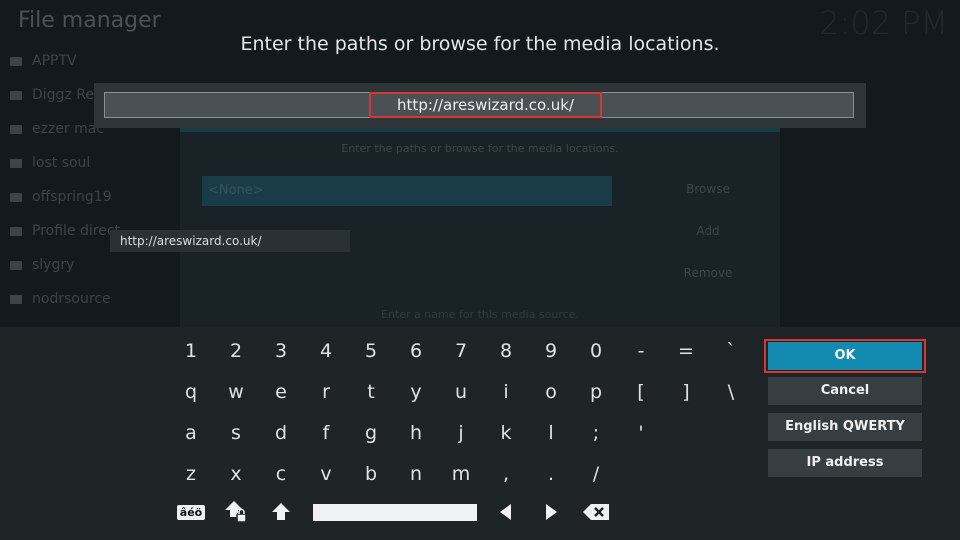  What do you see at coordinates (230, 241) in the screenshot?
I see `autocomplete-suggestion: http://areswizard.co.uk/` at bounding box center [230, 241].